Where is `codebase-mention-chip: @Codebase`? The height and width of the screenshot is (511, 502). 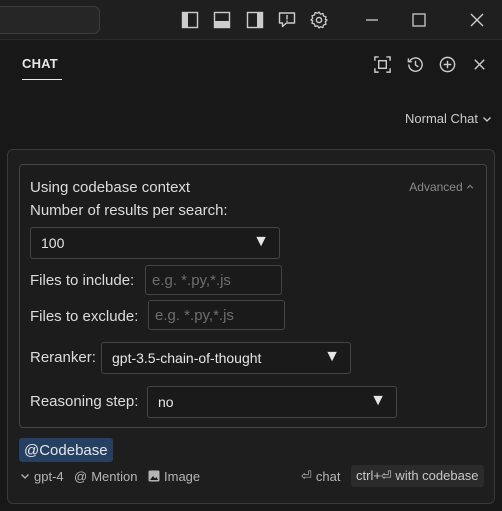
codebase-mention-chip: @Codebase is located at coordinates (66, 450).